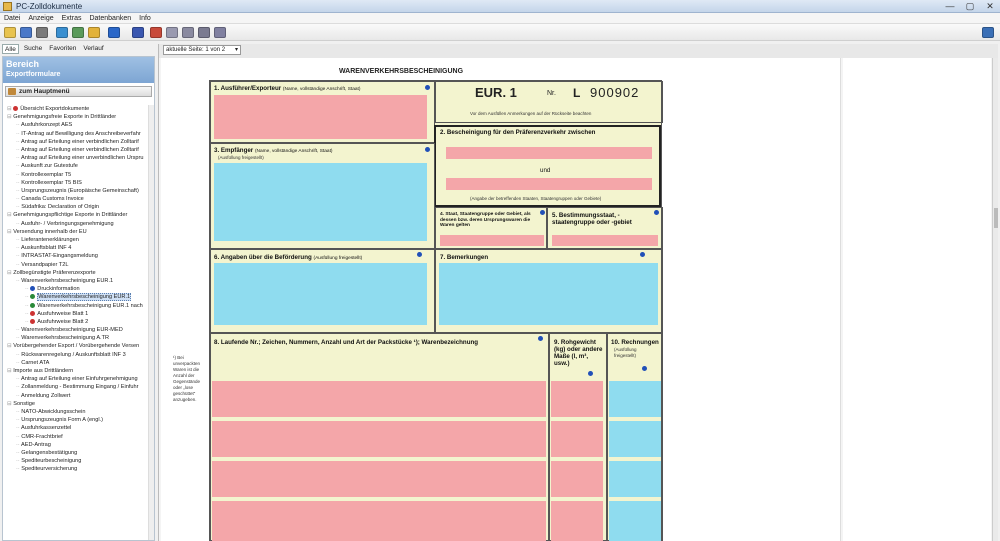 This screenshot has width=1000, height=541. Describe the element at coordinates (320, 294) in the screenshot. I see `field-6-input` at that location.